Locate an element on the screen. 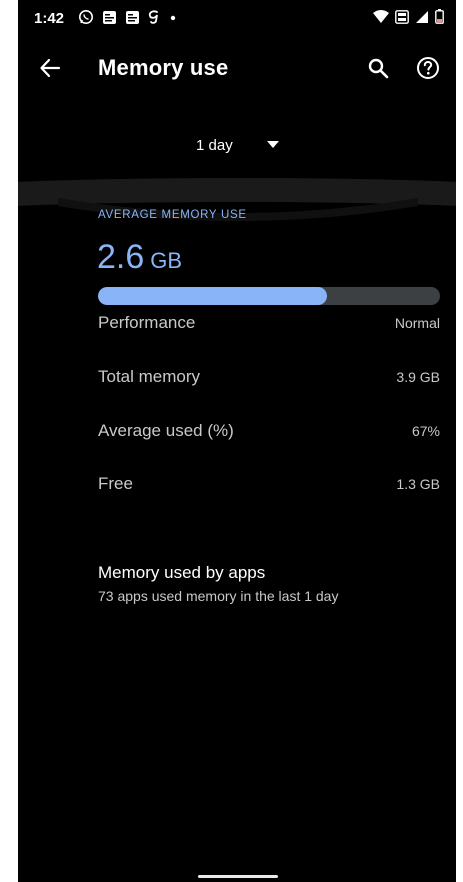 This screenshot has width=463, height=882. g-pay-icon is located at coordinates (153, 17).